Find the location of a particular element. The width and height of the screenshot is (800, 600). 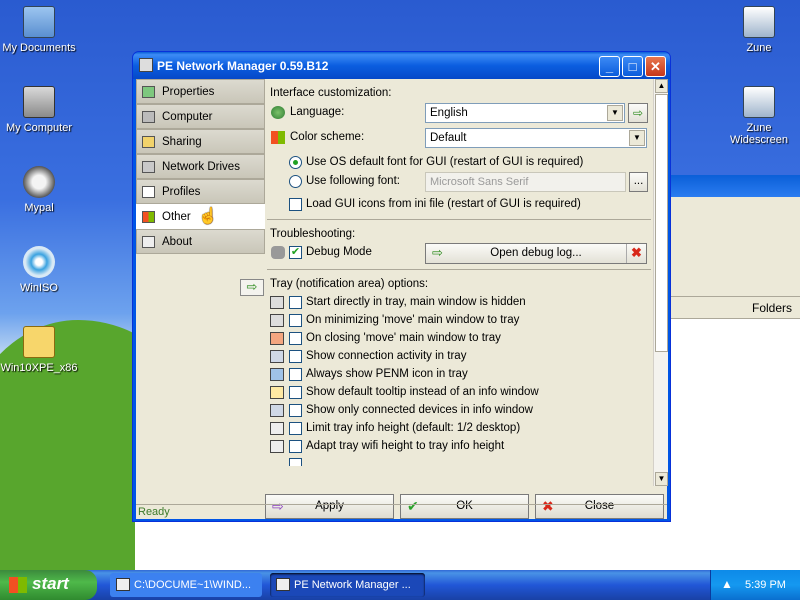

scroll-down-button: ▼ is located at coordinates (661, 479).